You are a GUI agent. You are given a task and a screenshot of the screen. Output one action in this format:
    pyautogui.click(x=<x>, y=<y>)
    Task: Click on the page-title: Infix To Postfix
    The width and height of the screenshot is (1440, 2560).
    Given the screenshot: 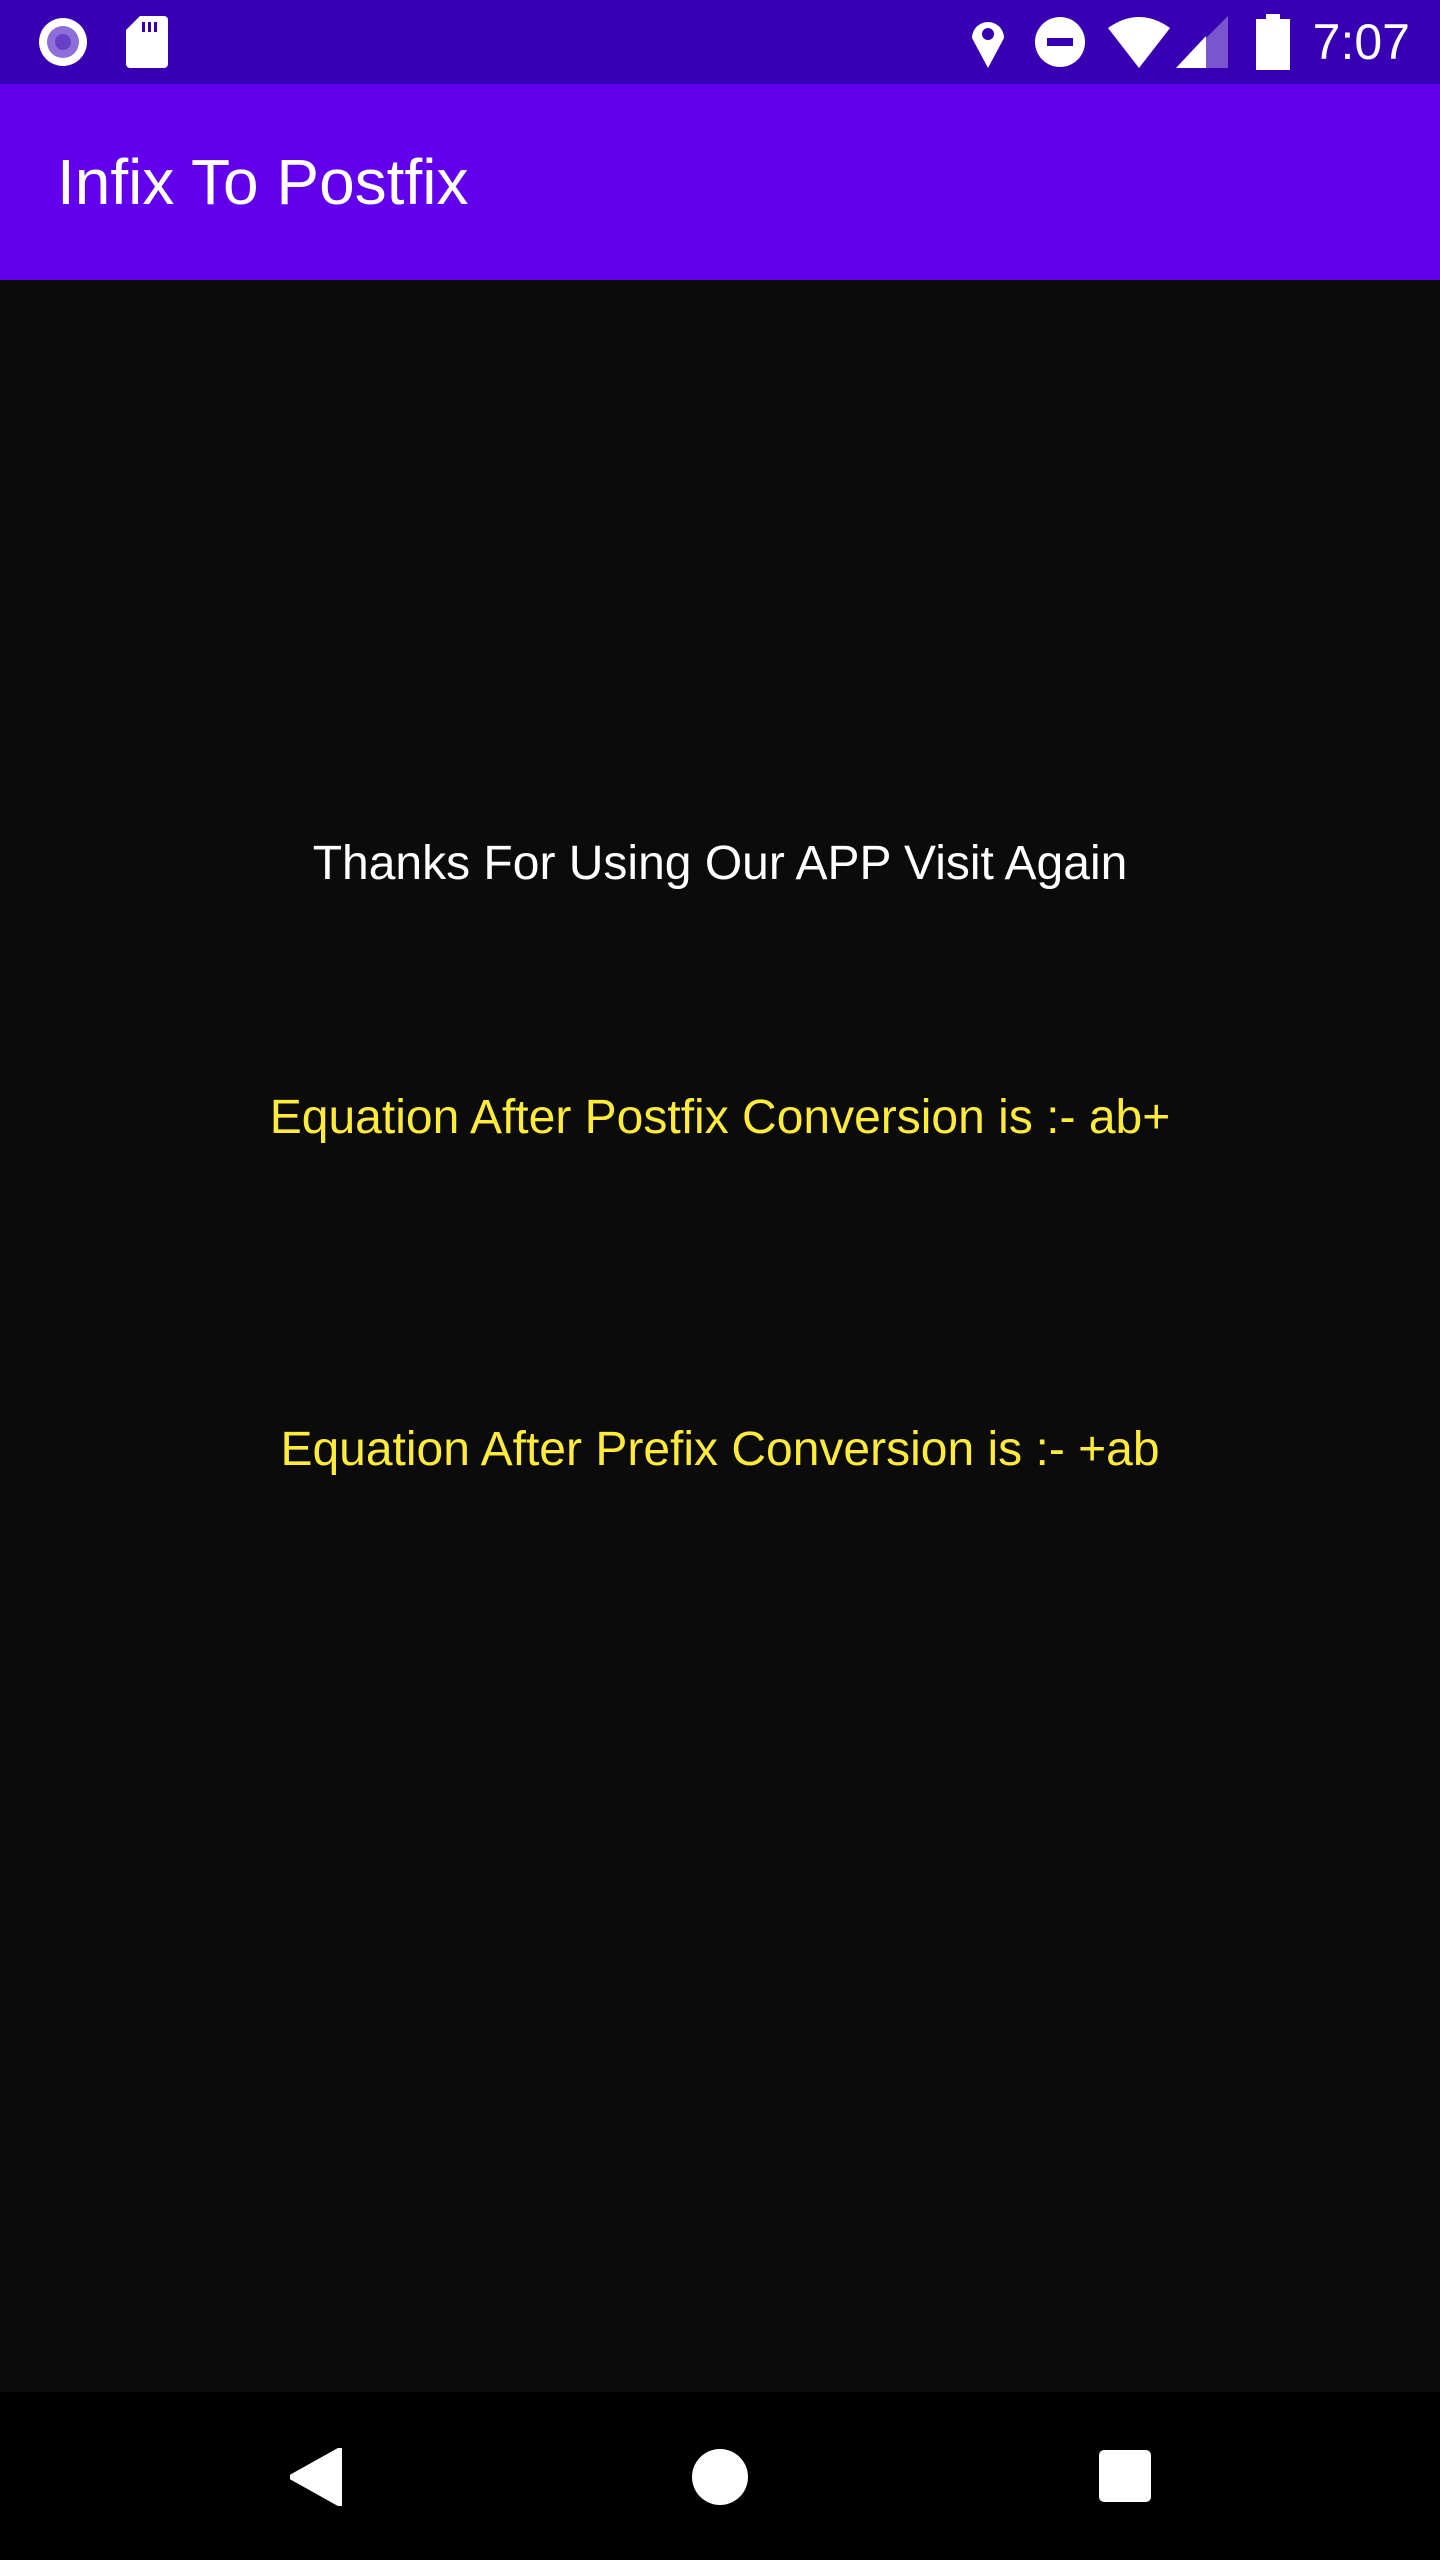 What is the action you would take?
    pyautogui.click(x=263, y=182)
    